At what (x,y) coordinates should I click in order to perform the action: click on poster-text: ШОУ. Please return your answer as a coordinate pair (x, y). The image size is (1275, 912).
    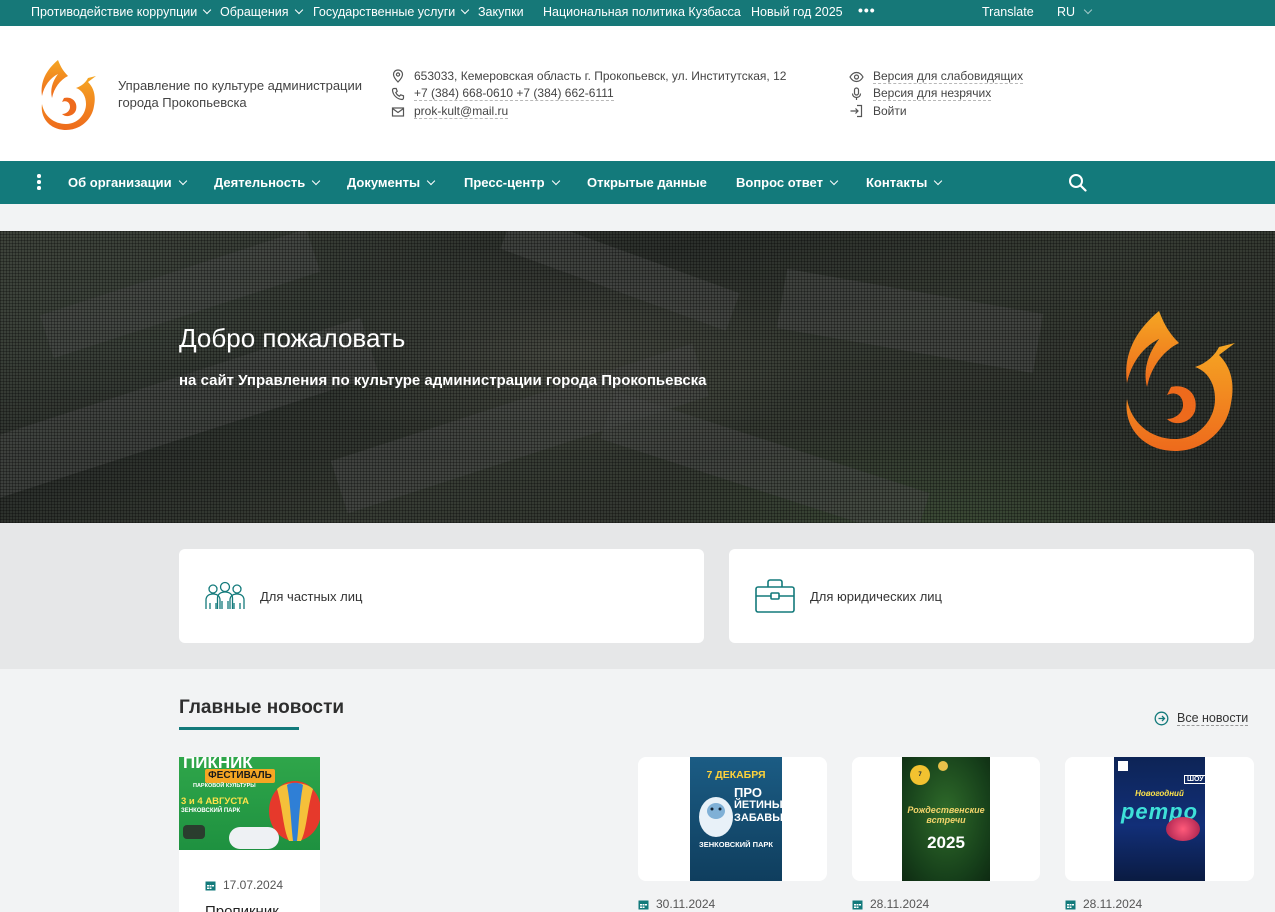
    Looking at the image, I should click on (1194, 779).